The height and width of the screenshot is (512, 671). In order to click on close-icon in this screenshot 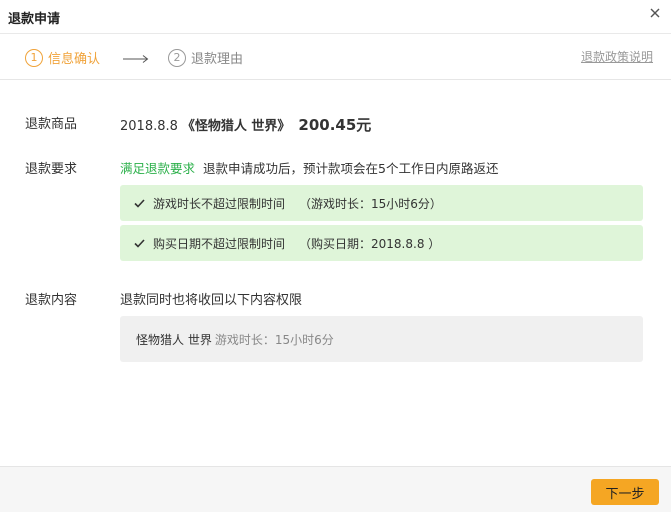, I will do `click(655, 13)`.